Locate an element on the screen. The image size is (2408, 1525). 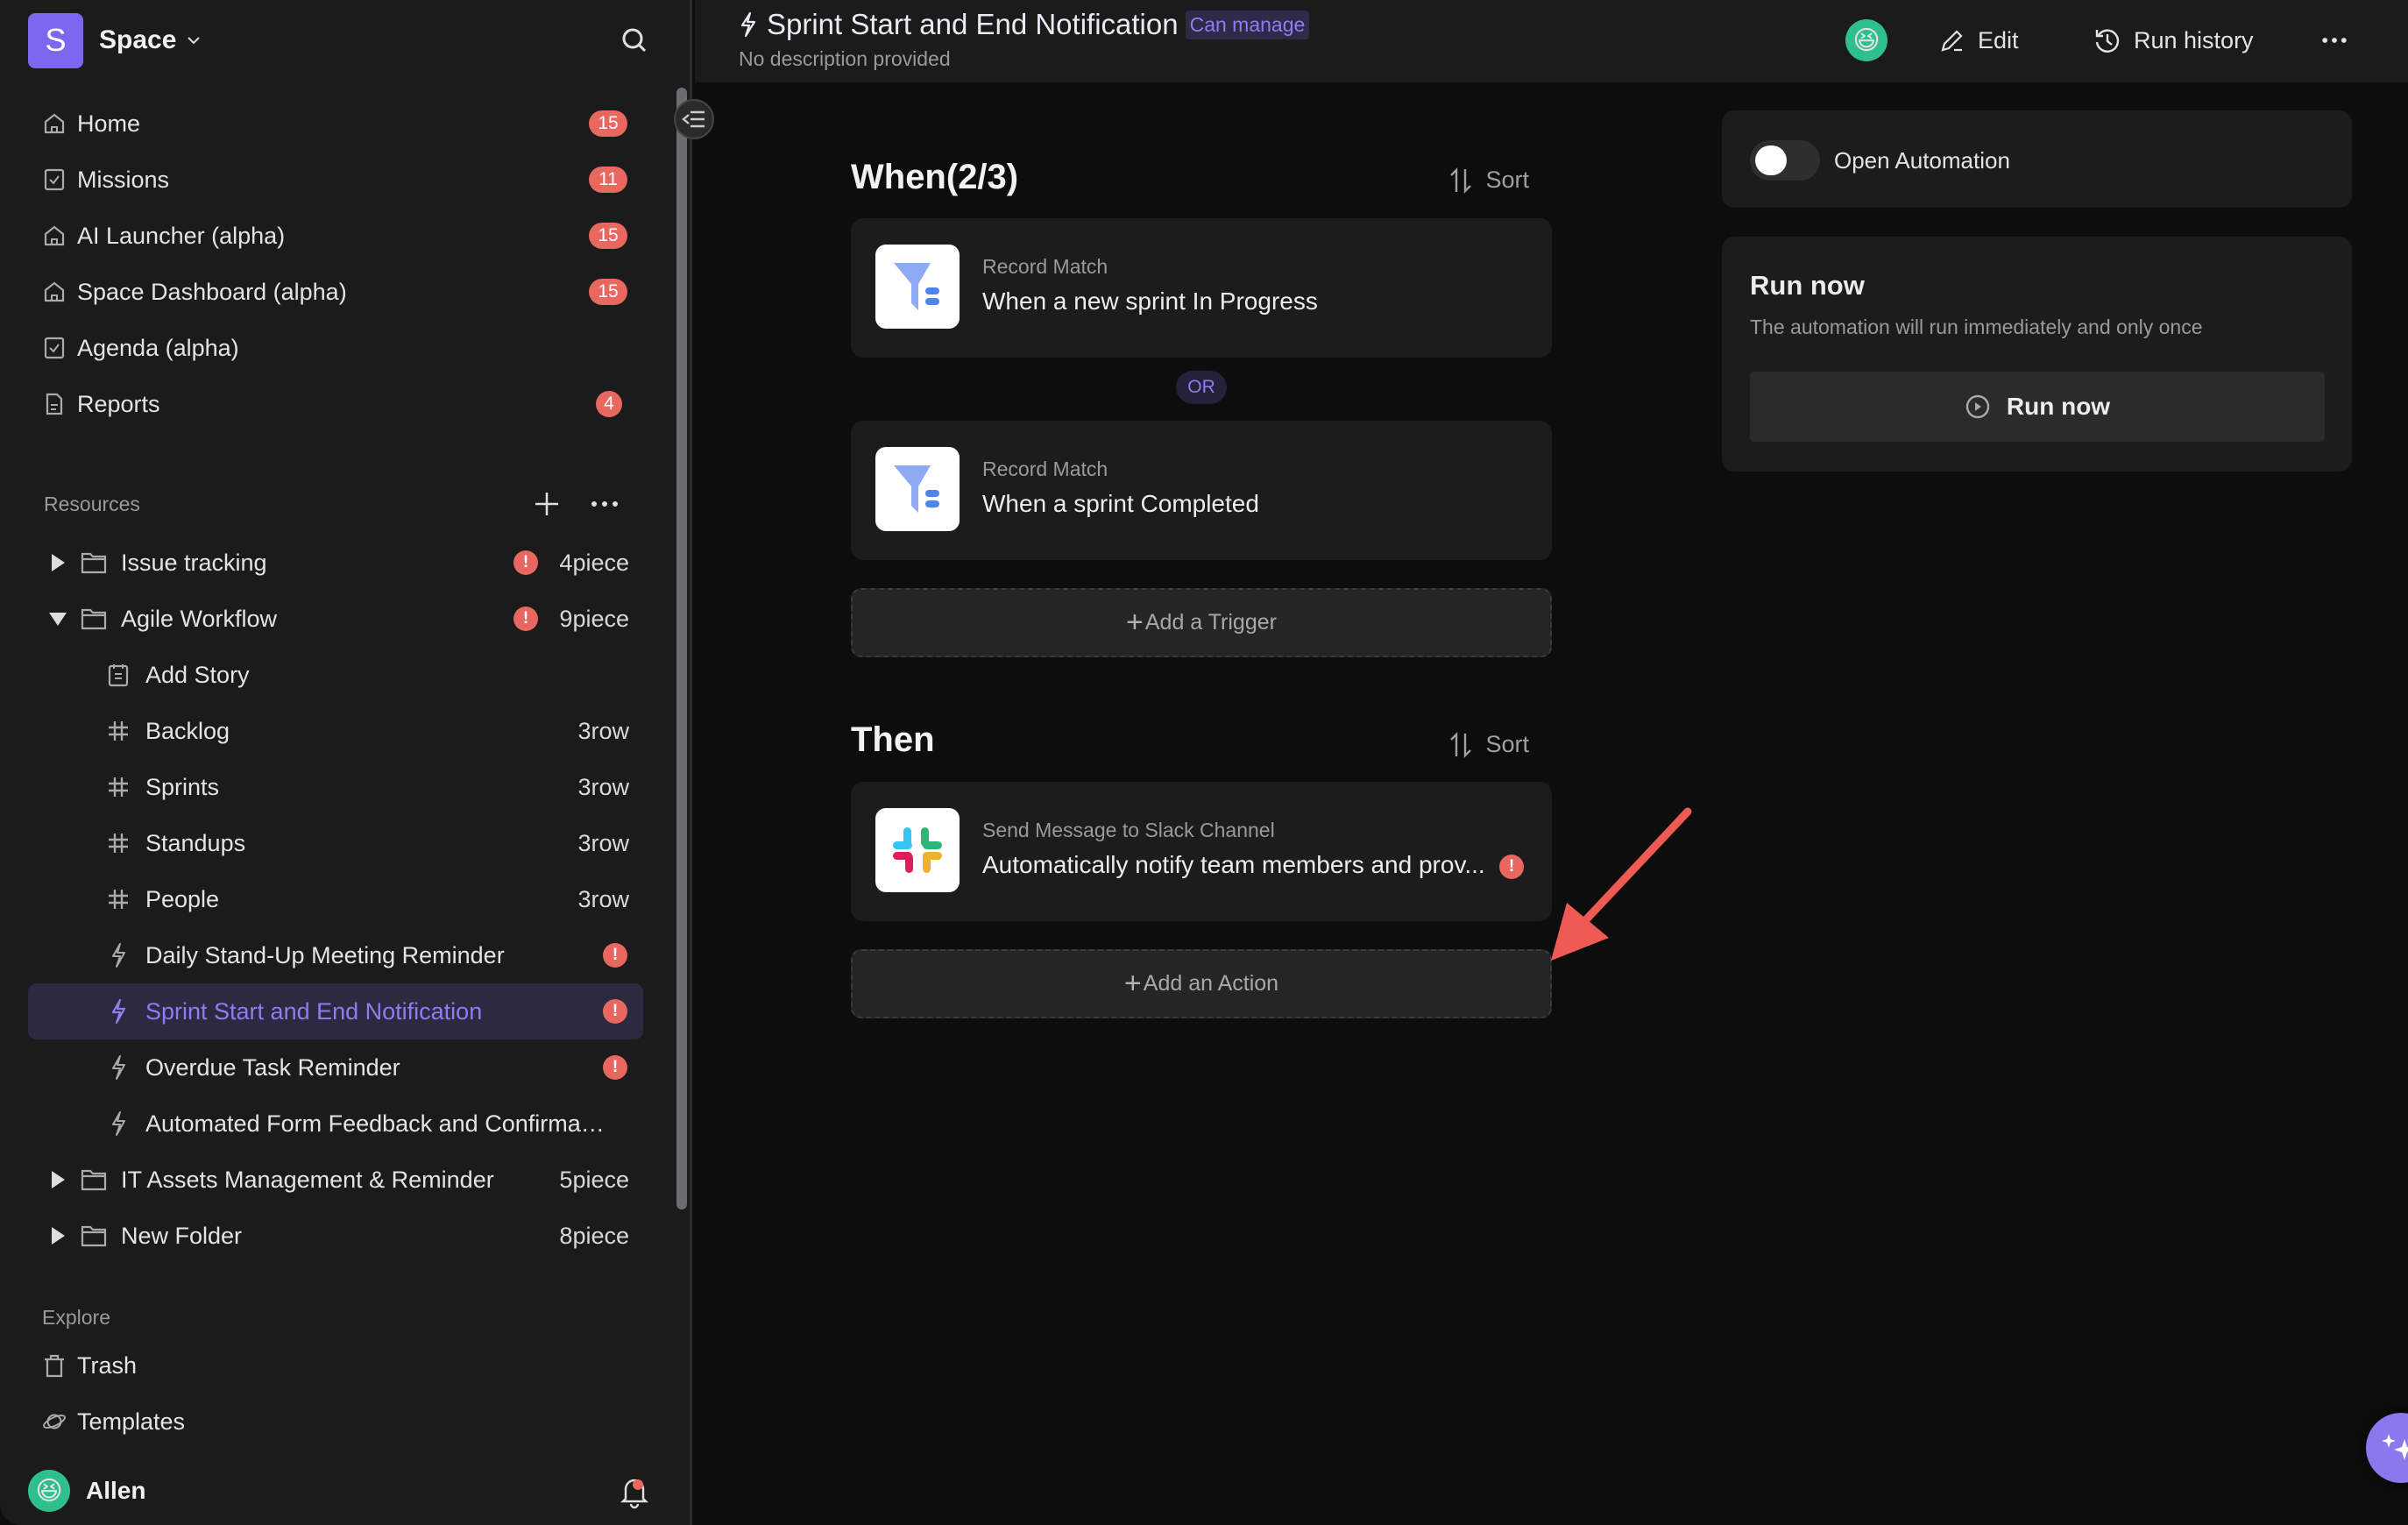
item-count: 8piece is located at coordinates (594, 1235).